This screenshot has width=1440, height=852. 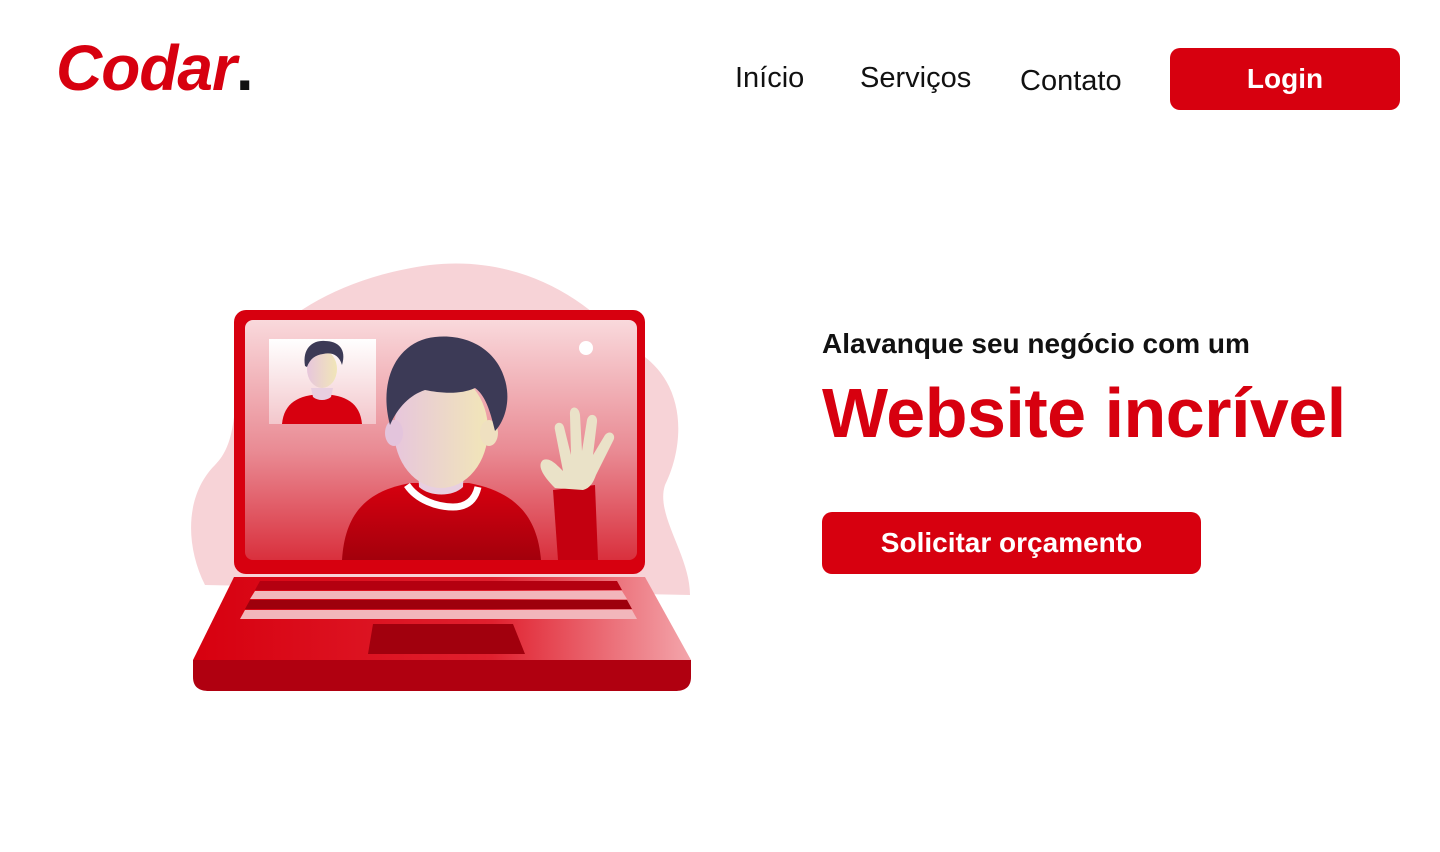 I want to click on login-button: Login, so click(x=1285, y=79).